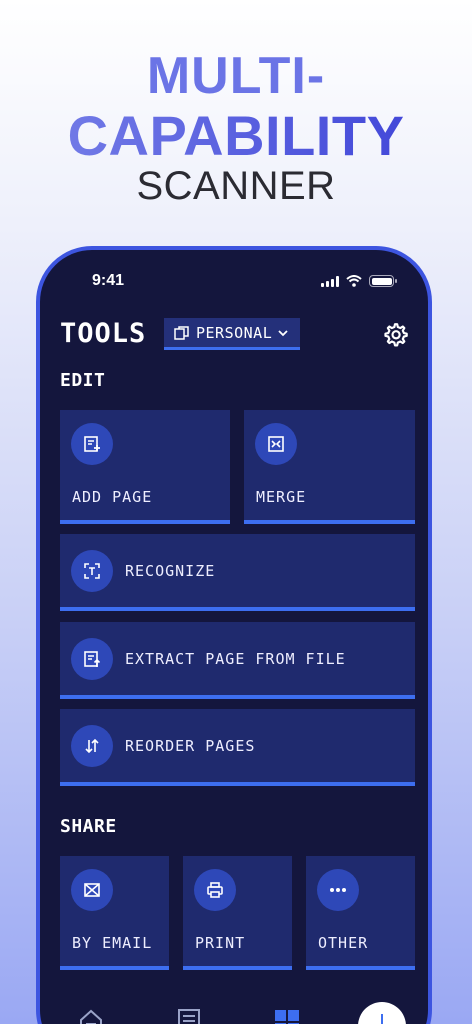  Describe the element at coordinates (114, 913) in the screenshot. I see `by-email-card: BY EMAIL` at that location.